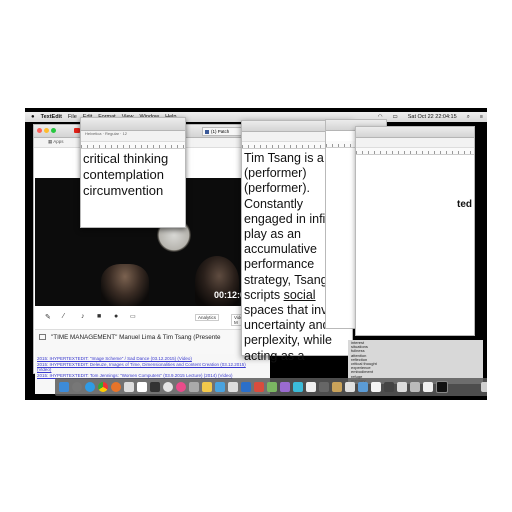 This screenshot has width=512, height=512. What do you see at coordinates (468, 117) in the screenshot?
I see `spotlight-icon: ⌕` at bounding box center [468, 117].